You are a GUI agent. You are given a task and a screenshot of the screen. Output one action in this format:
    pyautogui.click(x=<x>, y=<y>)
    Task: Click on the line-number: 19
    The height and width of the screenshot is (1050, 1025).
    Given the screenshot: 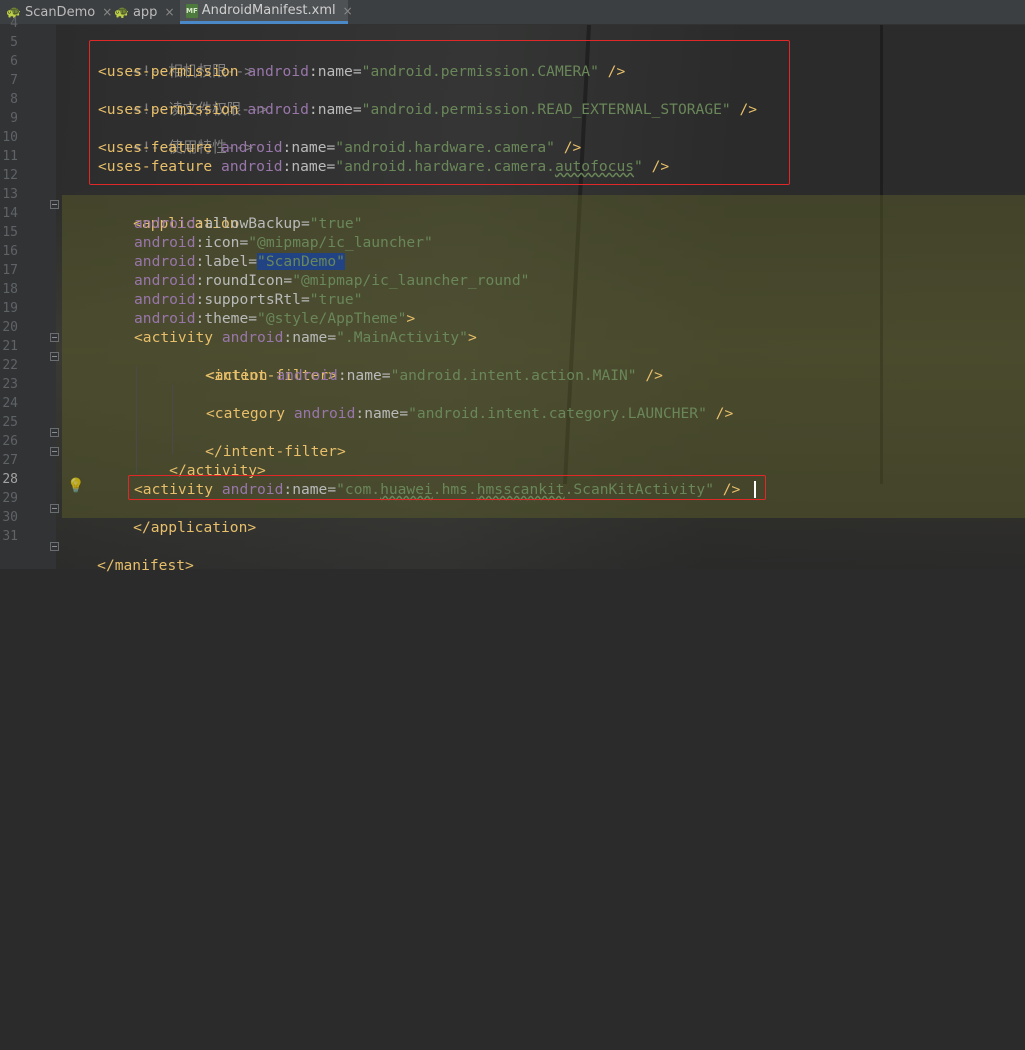 What is the action you would take?
    pyautogui.click(x=9, y=308)
    